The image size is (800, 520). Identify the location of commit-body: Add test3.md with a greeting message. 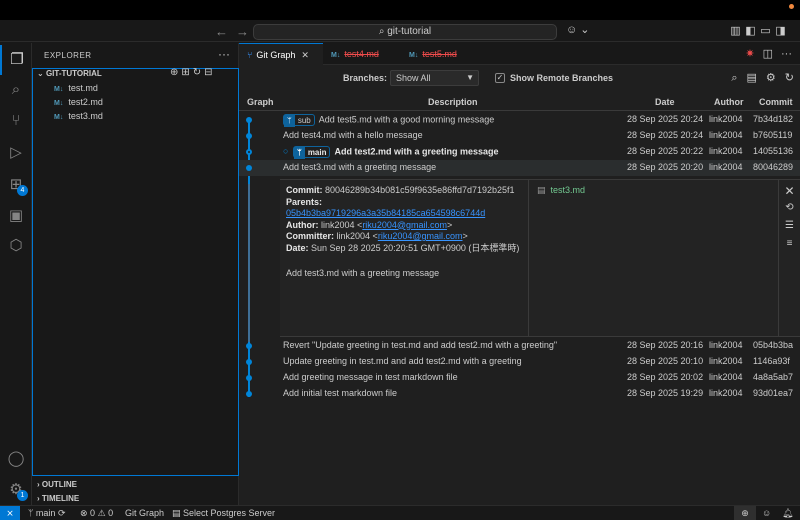
(363, 273).